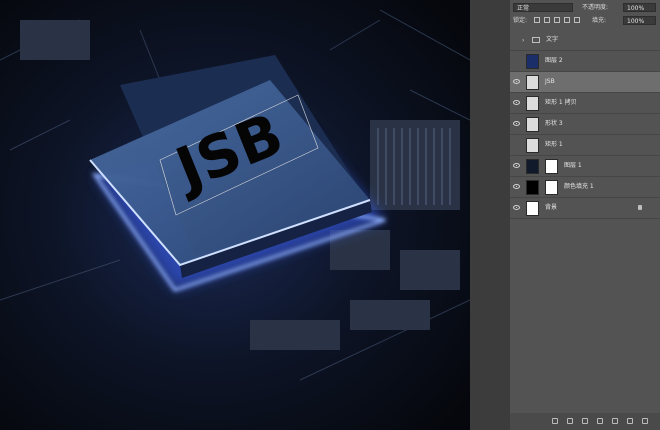  Describe the element at coordinates (523, 40) in the screenshot. I see `chevron-right-icon: ›` at that location.